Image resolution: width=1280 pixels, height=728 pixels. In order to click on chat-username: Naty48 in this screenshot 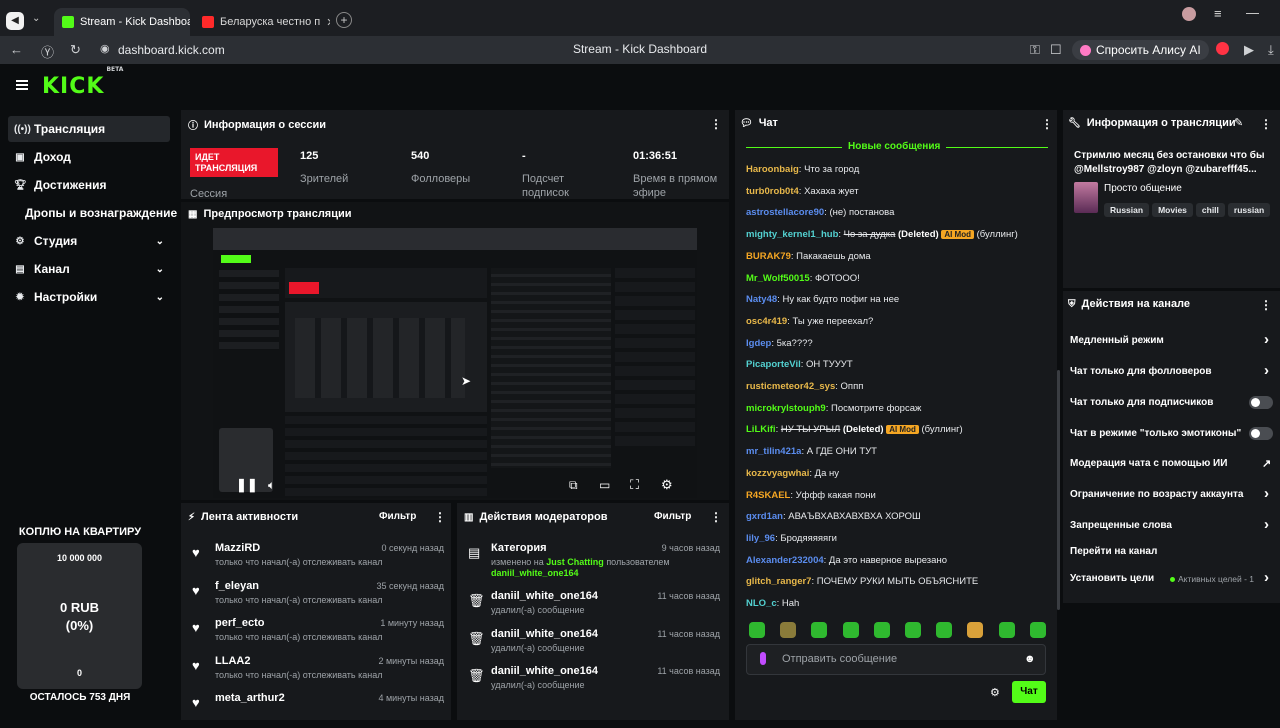, I will do `click(761, 299)`.